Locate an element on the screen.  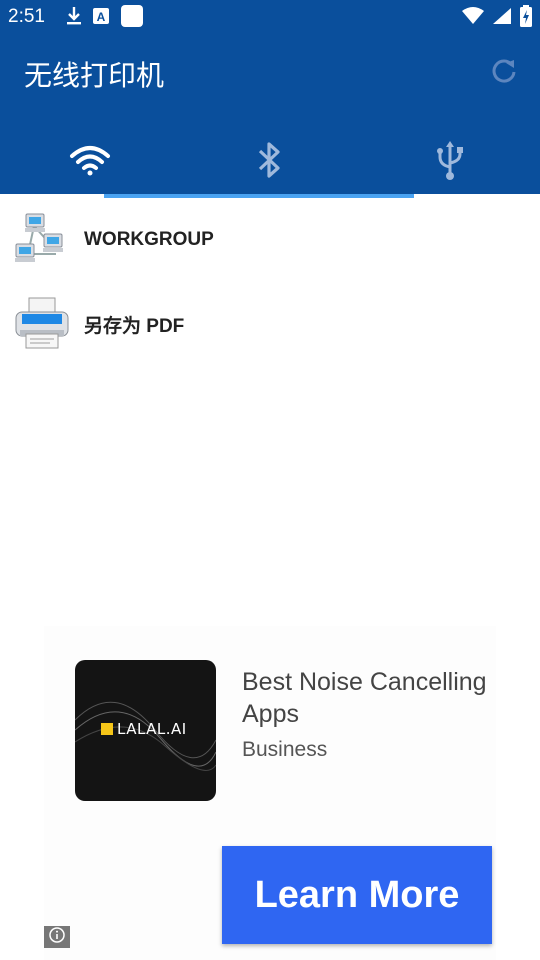
svg-text: A is located at coordinates (101, 17).